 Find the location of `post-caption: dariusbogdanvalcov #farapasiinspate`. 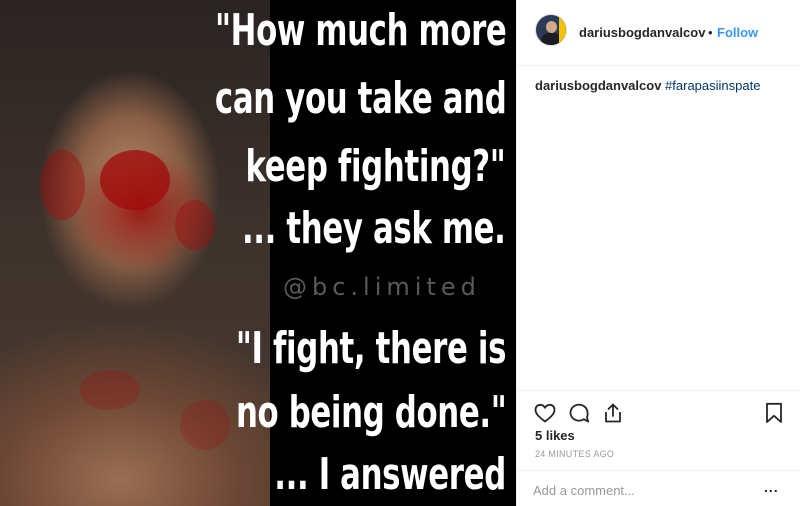

post-caption: dariusbogdanvalcov #farapasiinspate is located at coordinates (647, 85).